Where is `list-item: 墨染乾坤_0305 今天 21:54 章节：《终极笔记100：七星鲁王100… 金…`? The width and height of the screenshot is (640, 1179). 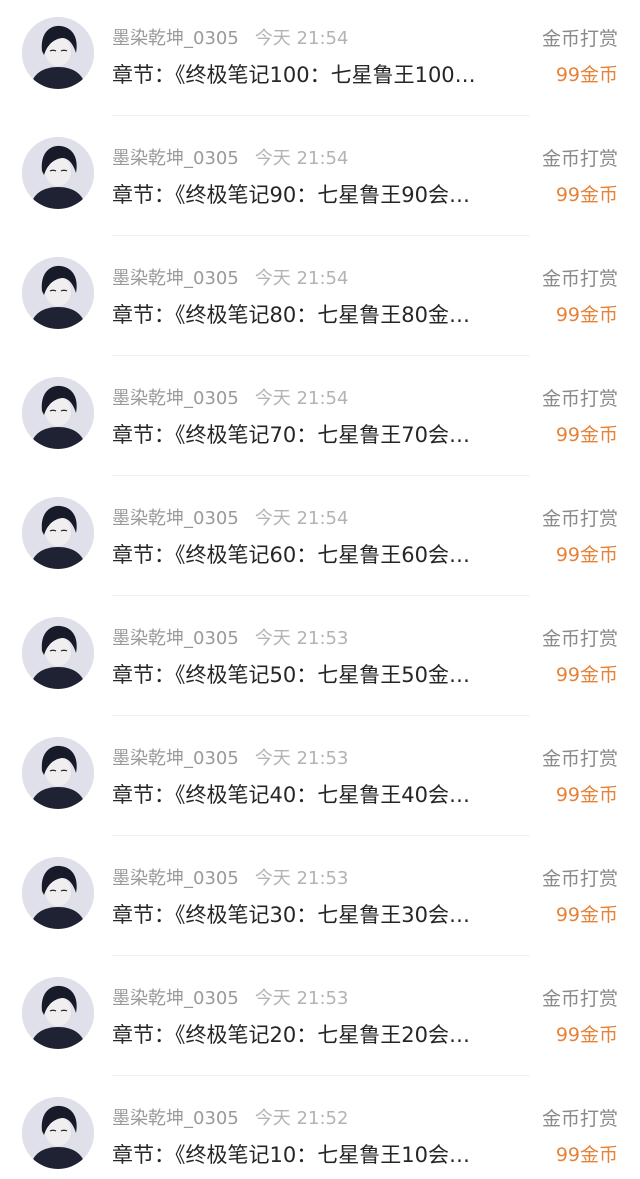
list-item: 墨染乾坤_0305 今天 21:54 章节：《终极笔记100：七星鲁王100… 金… is located at coordinates (320, 60).